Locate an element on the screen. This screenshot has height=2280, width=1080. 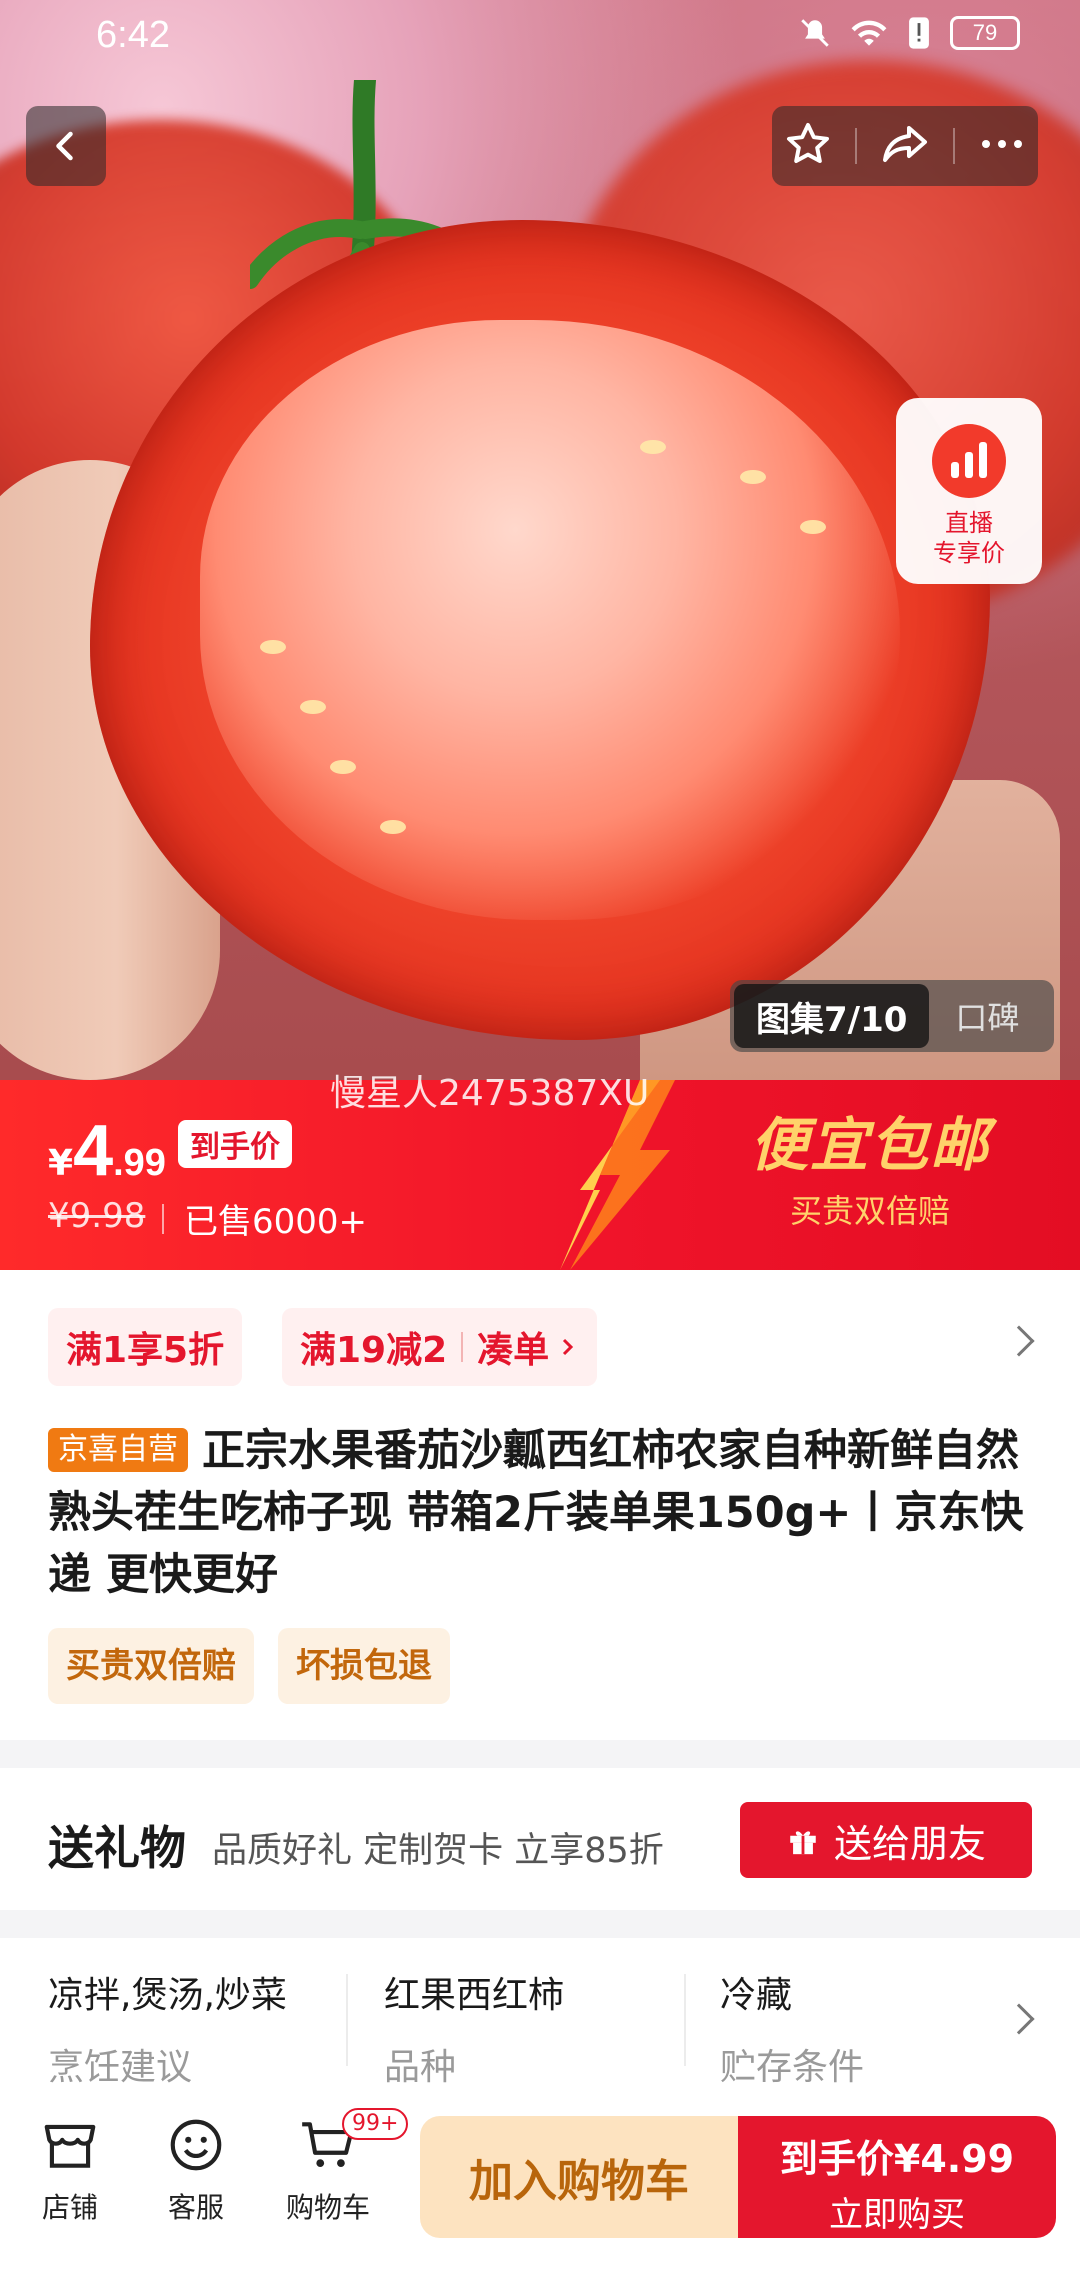
share-button is located at coordinates (905, 146).